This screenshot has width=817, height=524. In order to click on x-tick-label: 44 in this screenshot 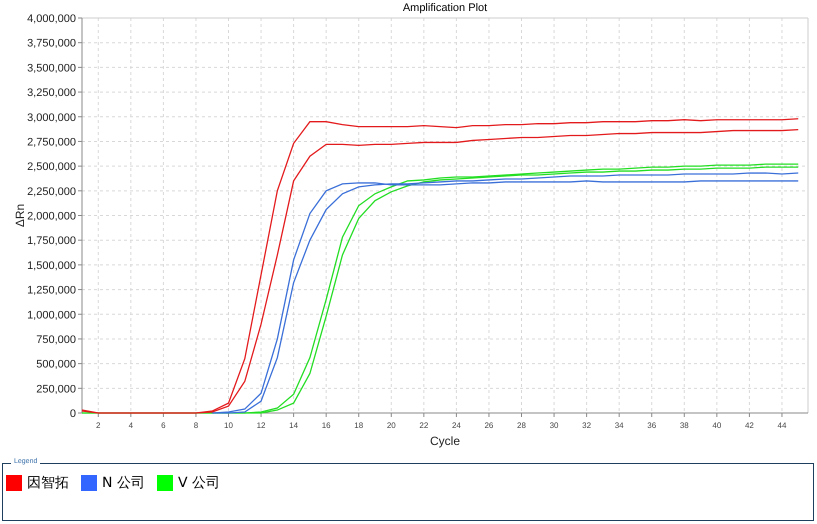, I will do `click(782, 425)`.